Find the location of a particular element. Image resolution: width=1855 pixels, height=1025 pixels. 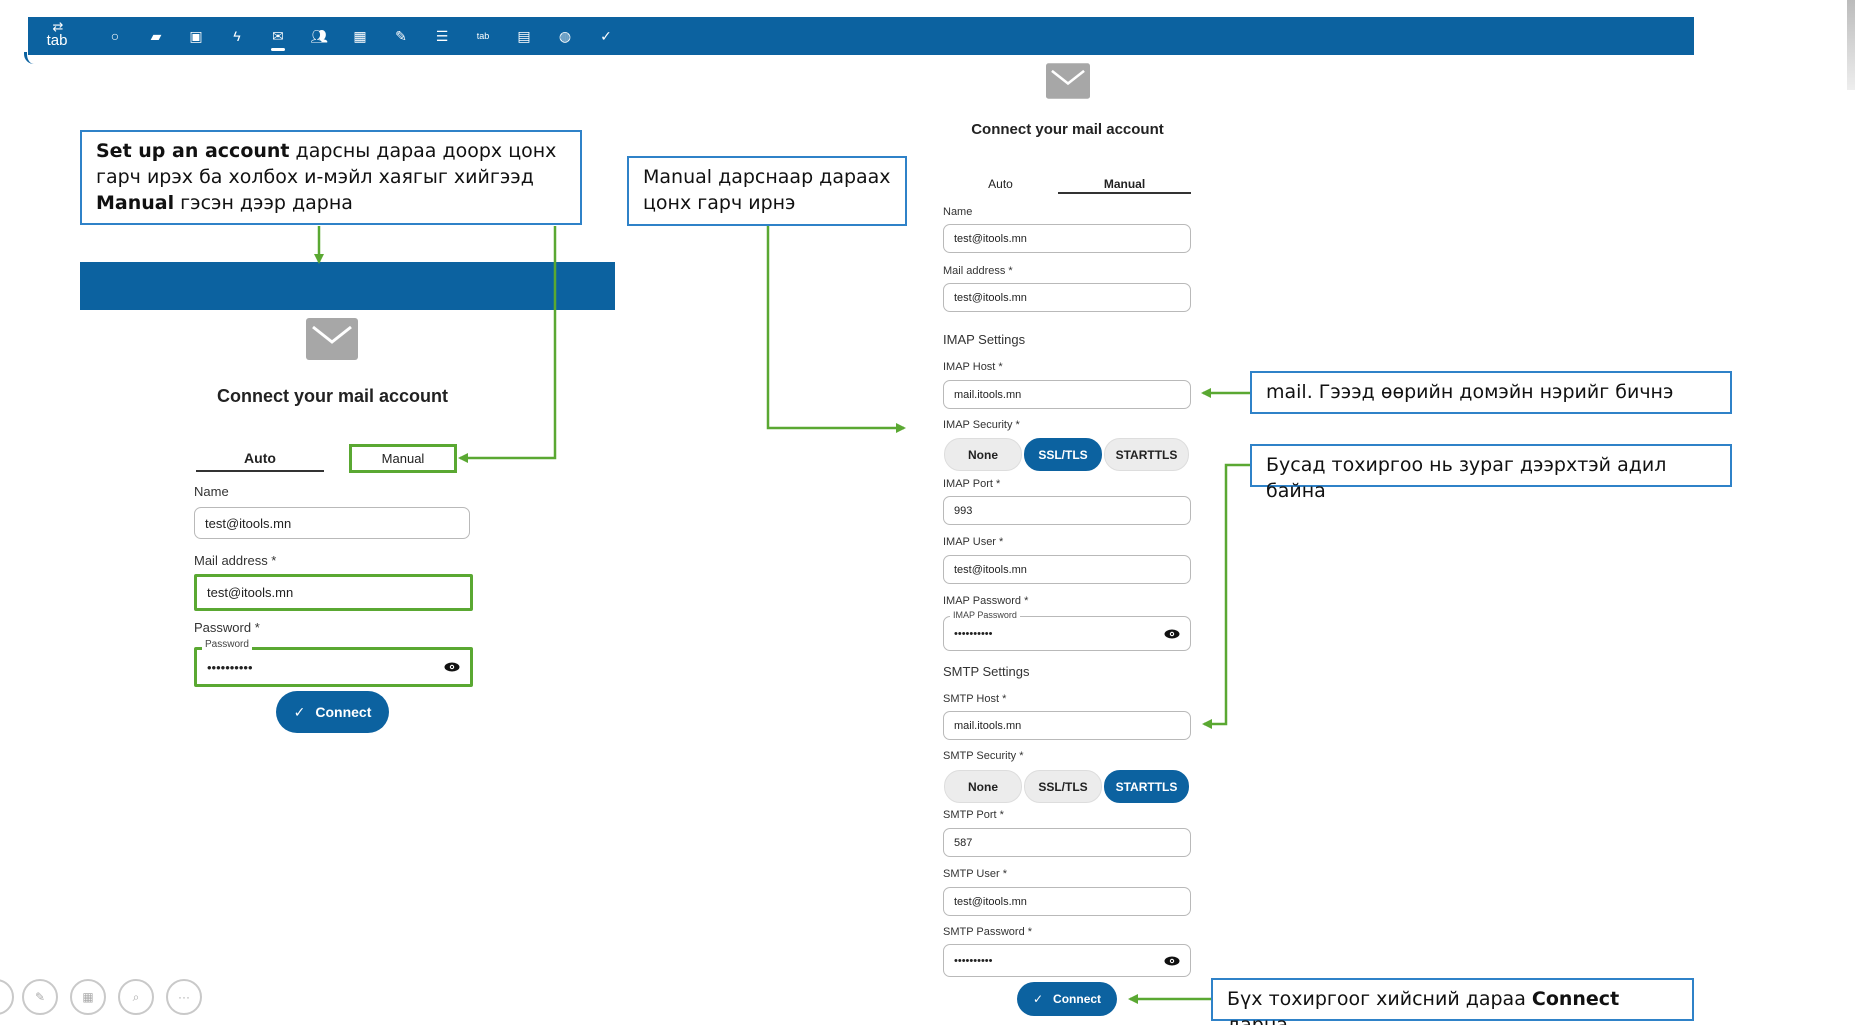

bottom-tools: ◐ ✎ ▦ ⌕ ··· is located at coordinates (110, 999).